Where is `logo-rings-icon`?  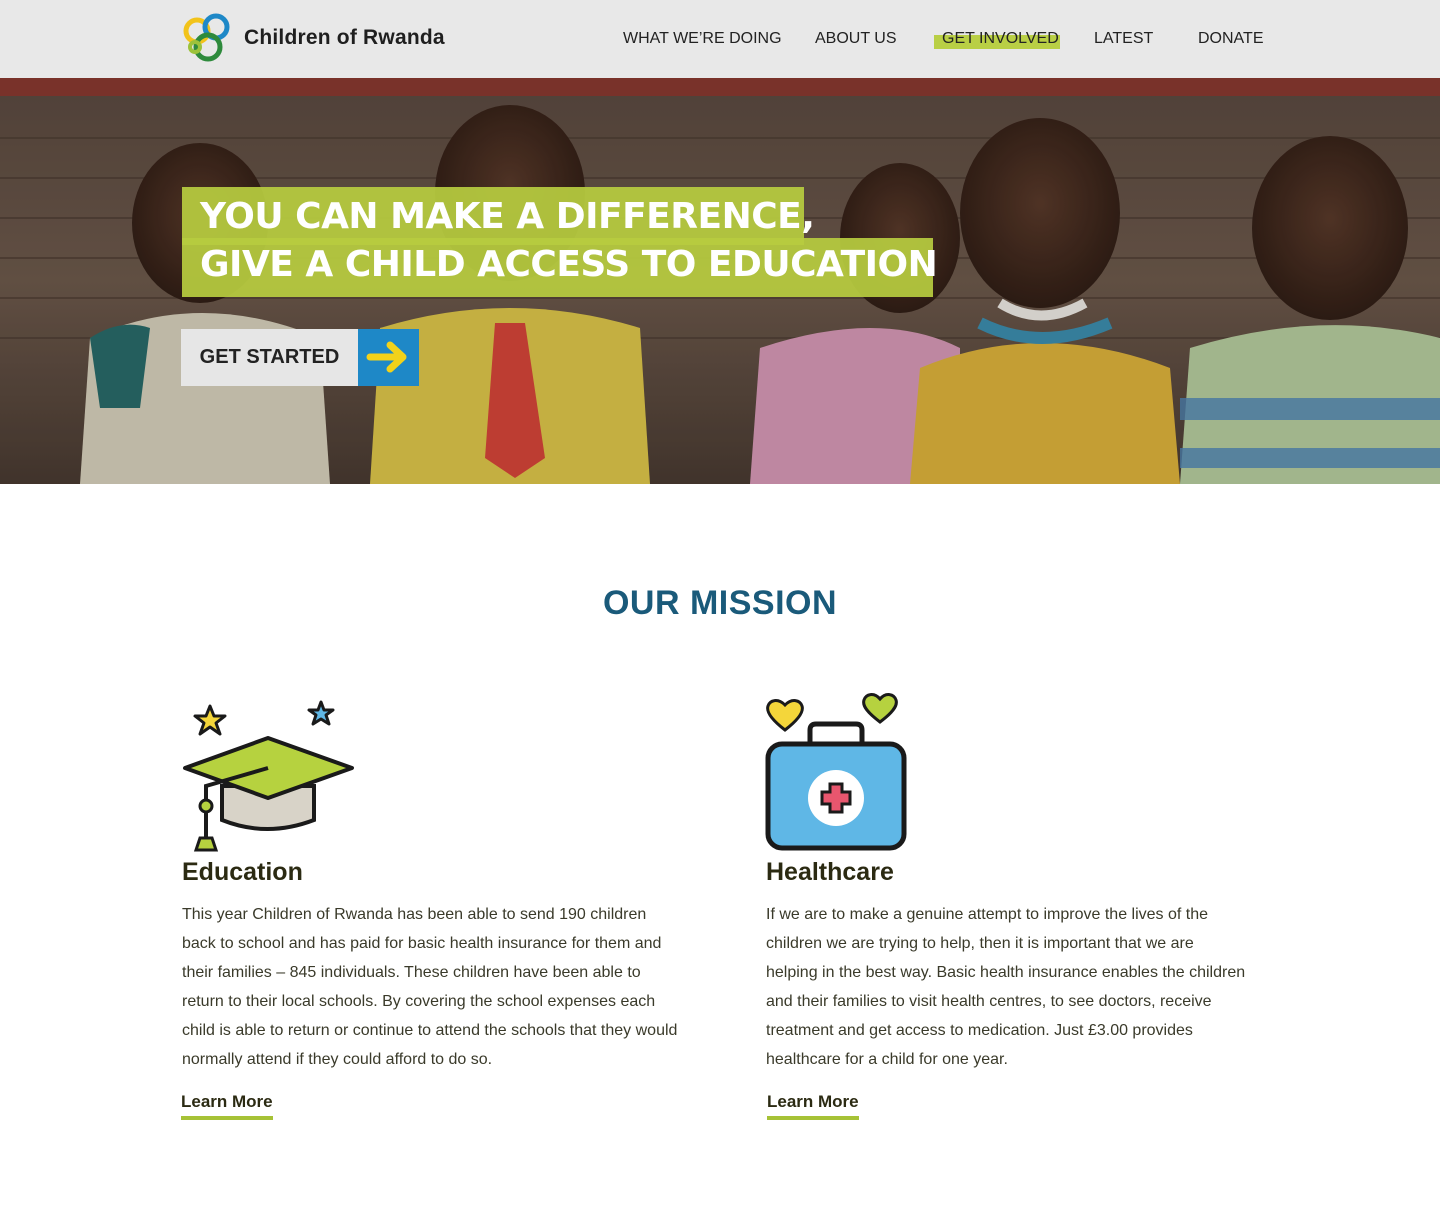
logo-rings-icon is located at coordinates (207, 38).